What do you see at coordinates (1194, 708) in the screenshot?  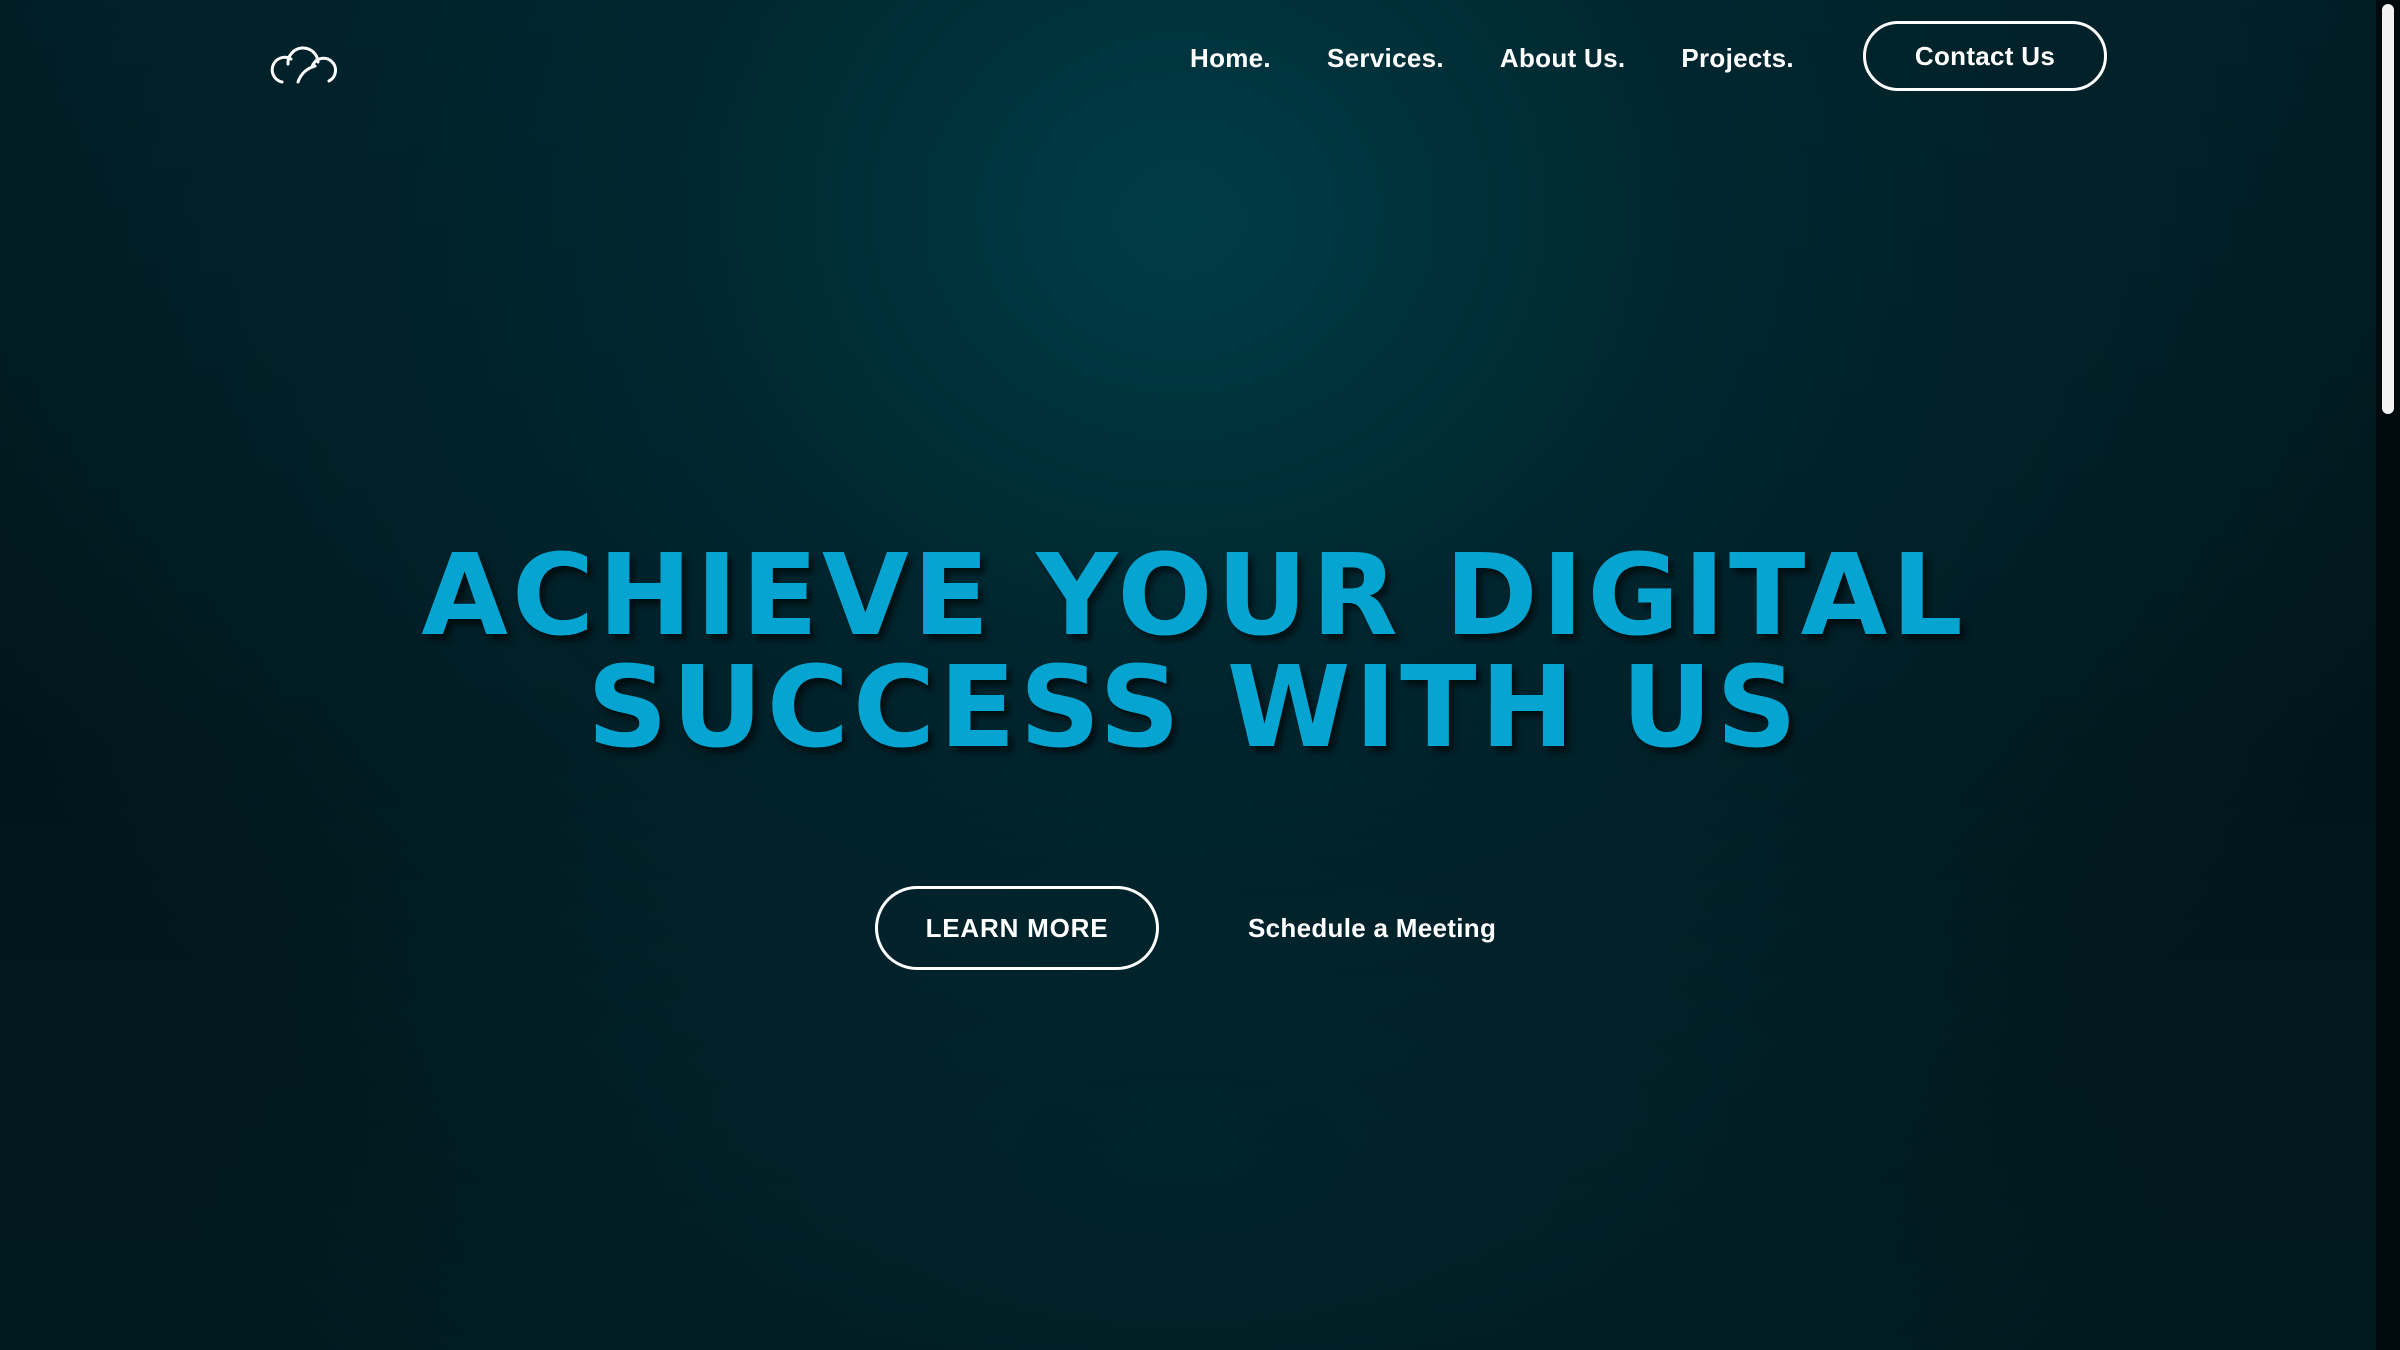 I see `hero-title-line-2: SUCCESS WITH US` at bounding box center [1194, 708].